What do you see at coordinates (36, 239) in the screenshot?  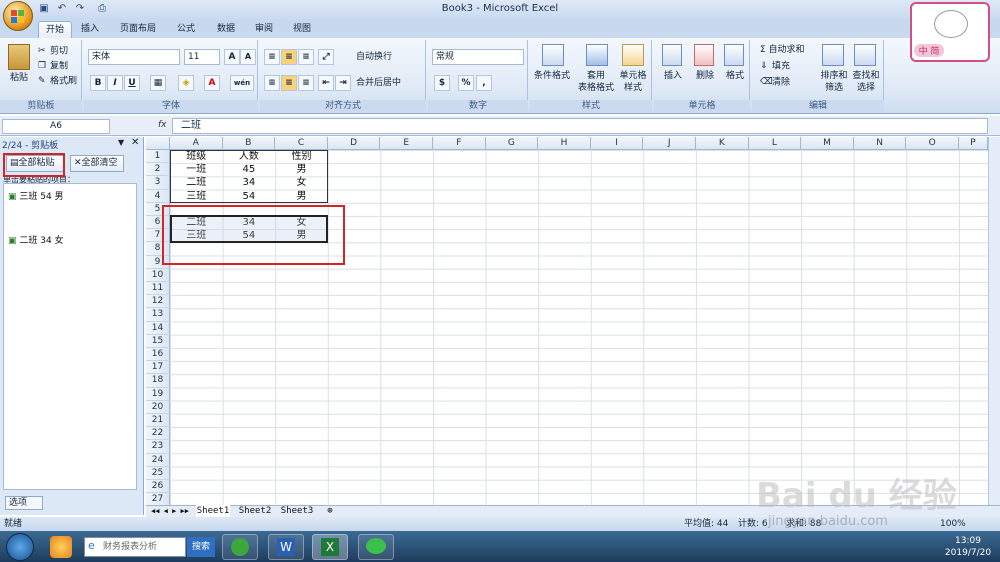 I see `clipboard-item: ▣ 二班 34 女` at bounding box center [36, 239].